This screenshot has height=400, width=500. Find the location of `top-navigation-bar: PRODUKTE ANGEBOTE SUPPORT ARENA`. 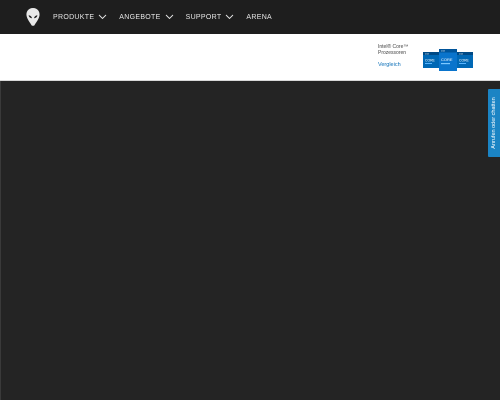

top-navigation-bar: PRODUKTE ANGEBOTE SUPPORT ARENA is located at coordinates (250, 17).